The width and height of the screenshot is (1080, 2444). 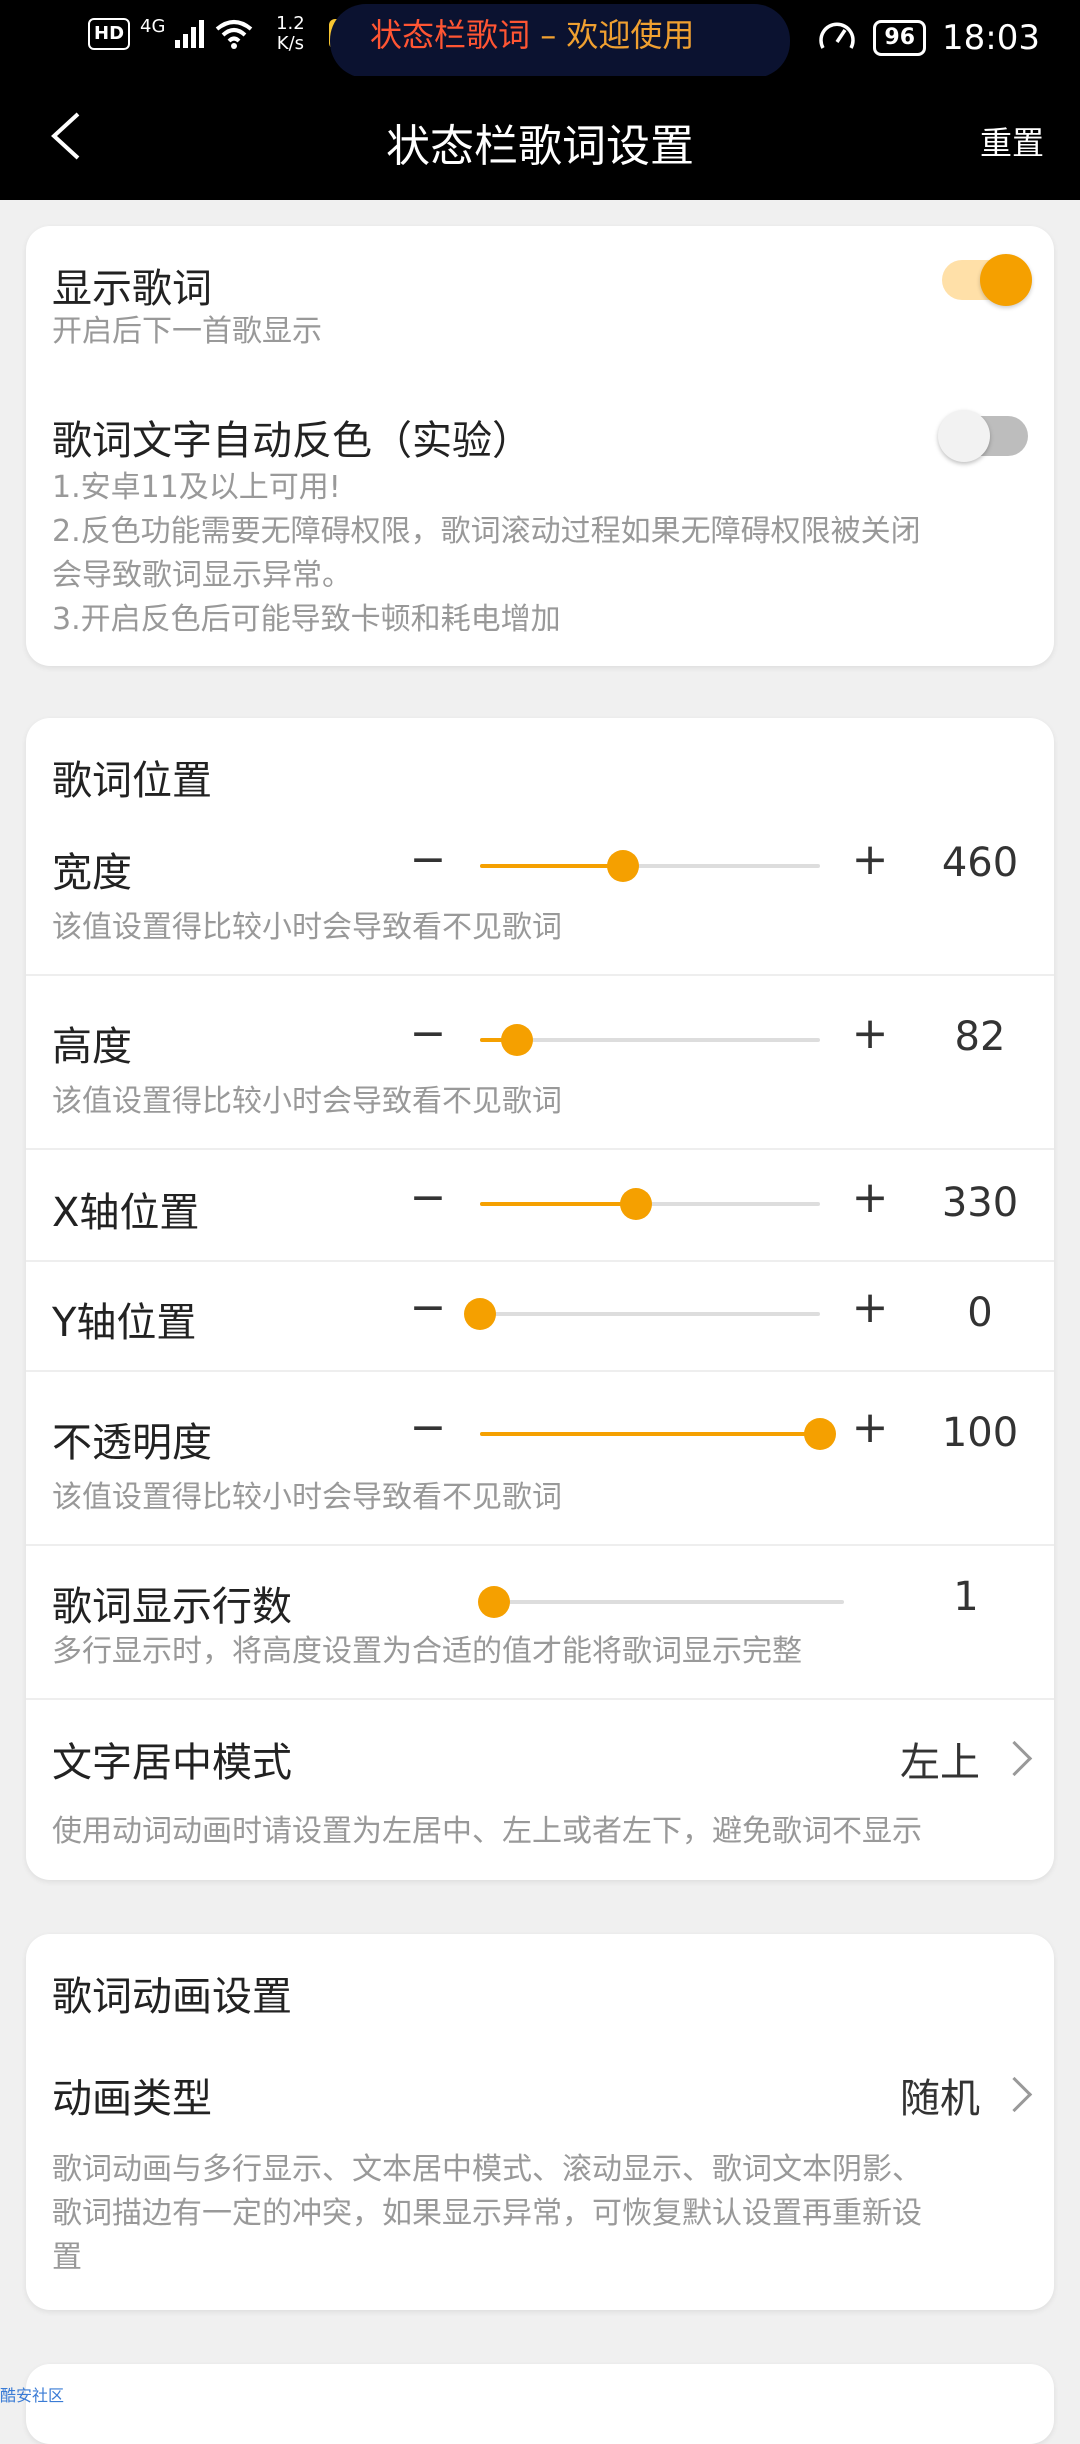 I want to click on height-value: 82, so click(x=980, y=1037).